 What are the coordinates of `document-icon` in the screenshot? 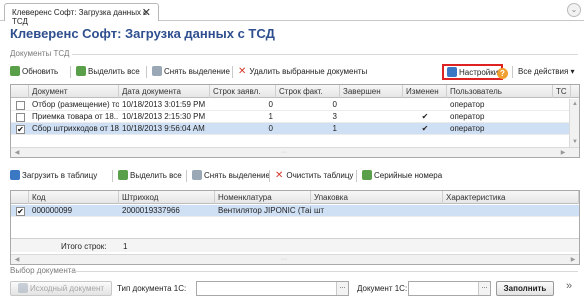 It's located at (22, 288).